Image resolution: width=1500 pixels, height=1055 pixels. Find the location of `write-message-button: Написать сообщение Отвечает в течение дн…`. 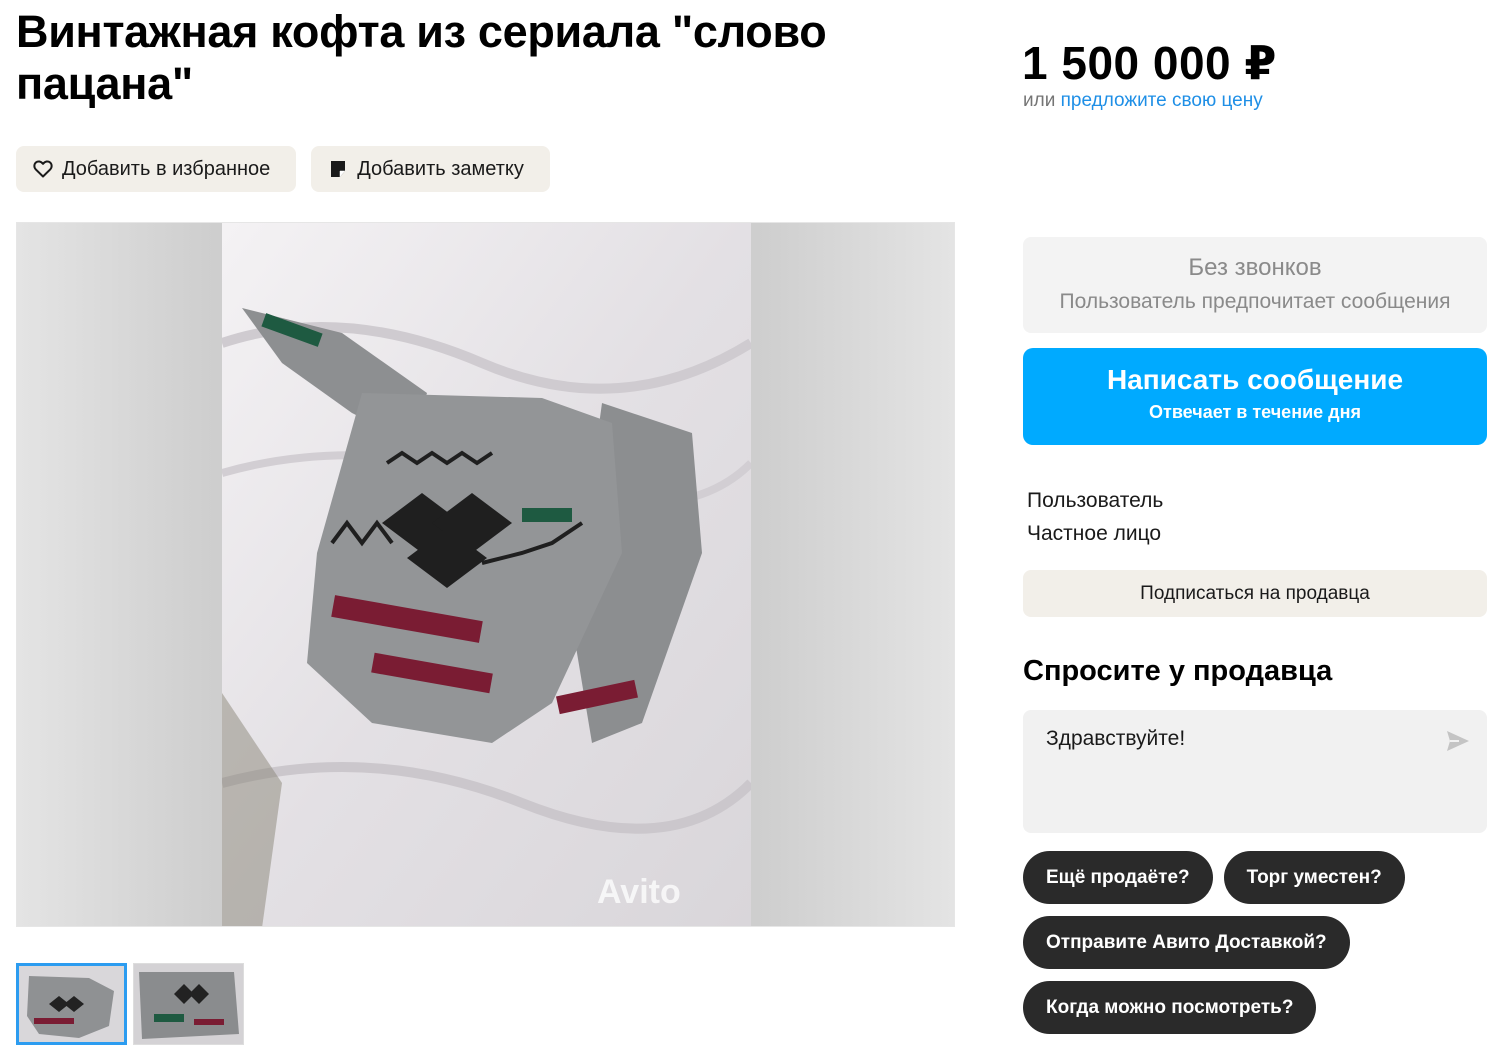

write-message-button: Написать сообщение Отвечает в течение дн… is located at coordinates (1255, 396).